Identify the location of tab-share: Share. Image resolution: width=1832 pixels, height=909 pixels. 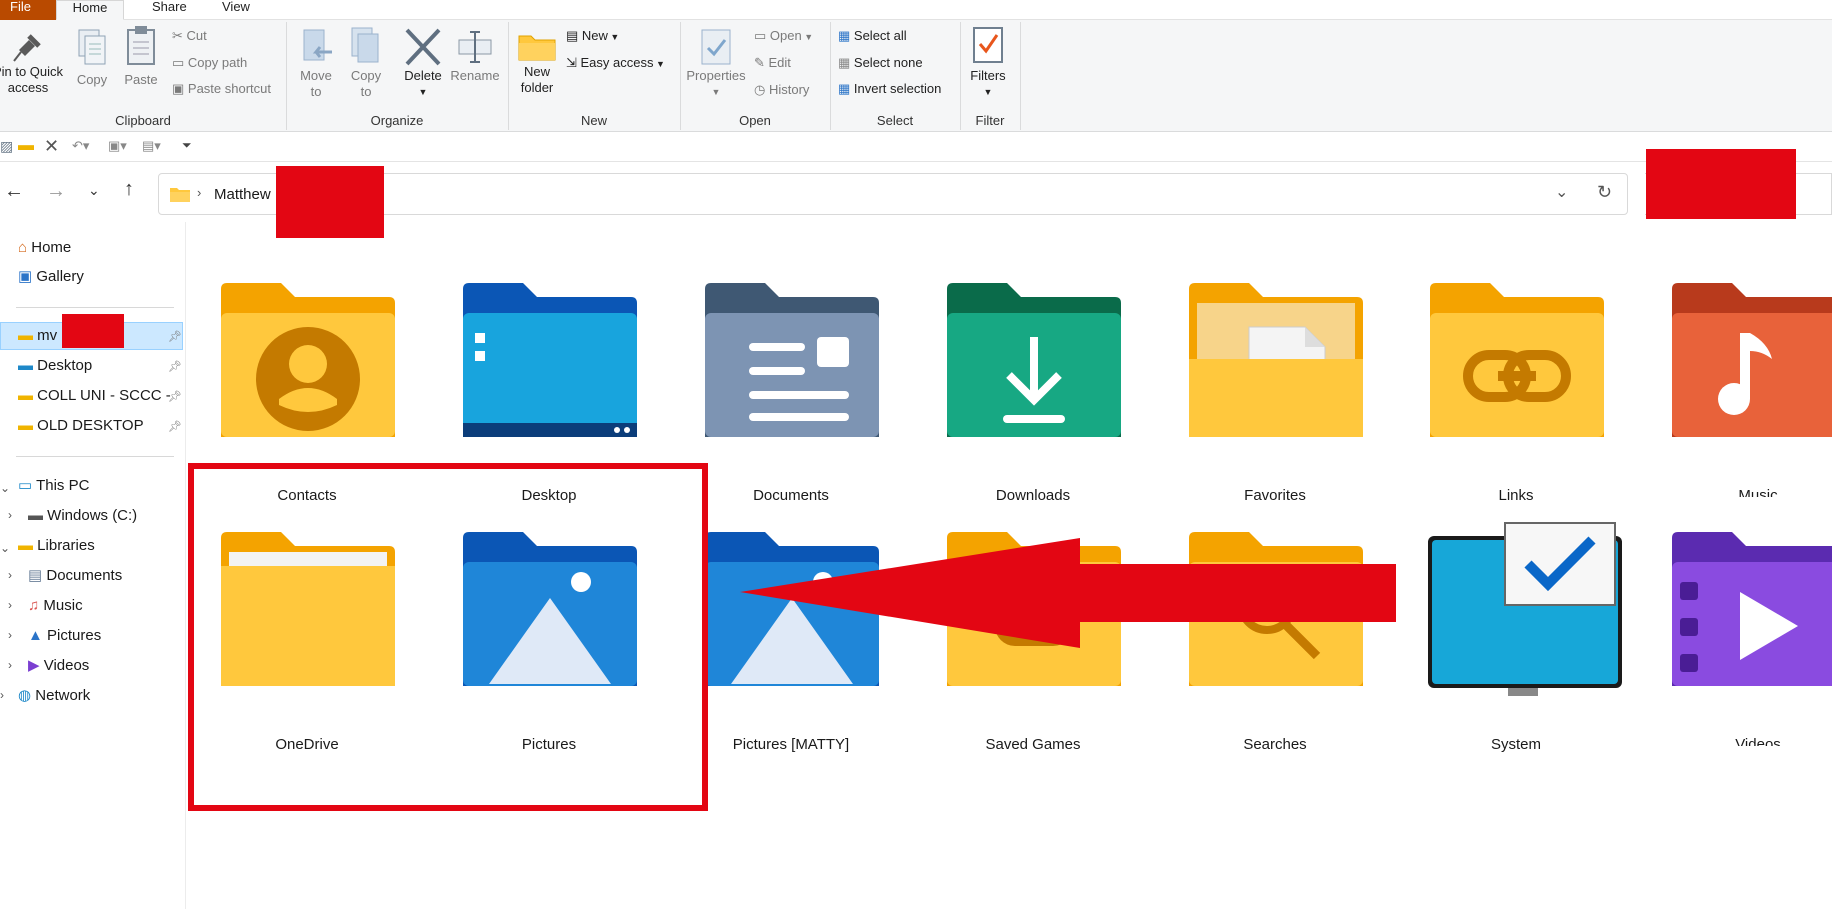
(169, 10).